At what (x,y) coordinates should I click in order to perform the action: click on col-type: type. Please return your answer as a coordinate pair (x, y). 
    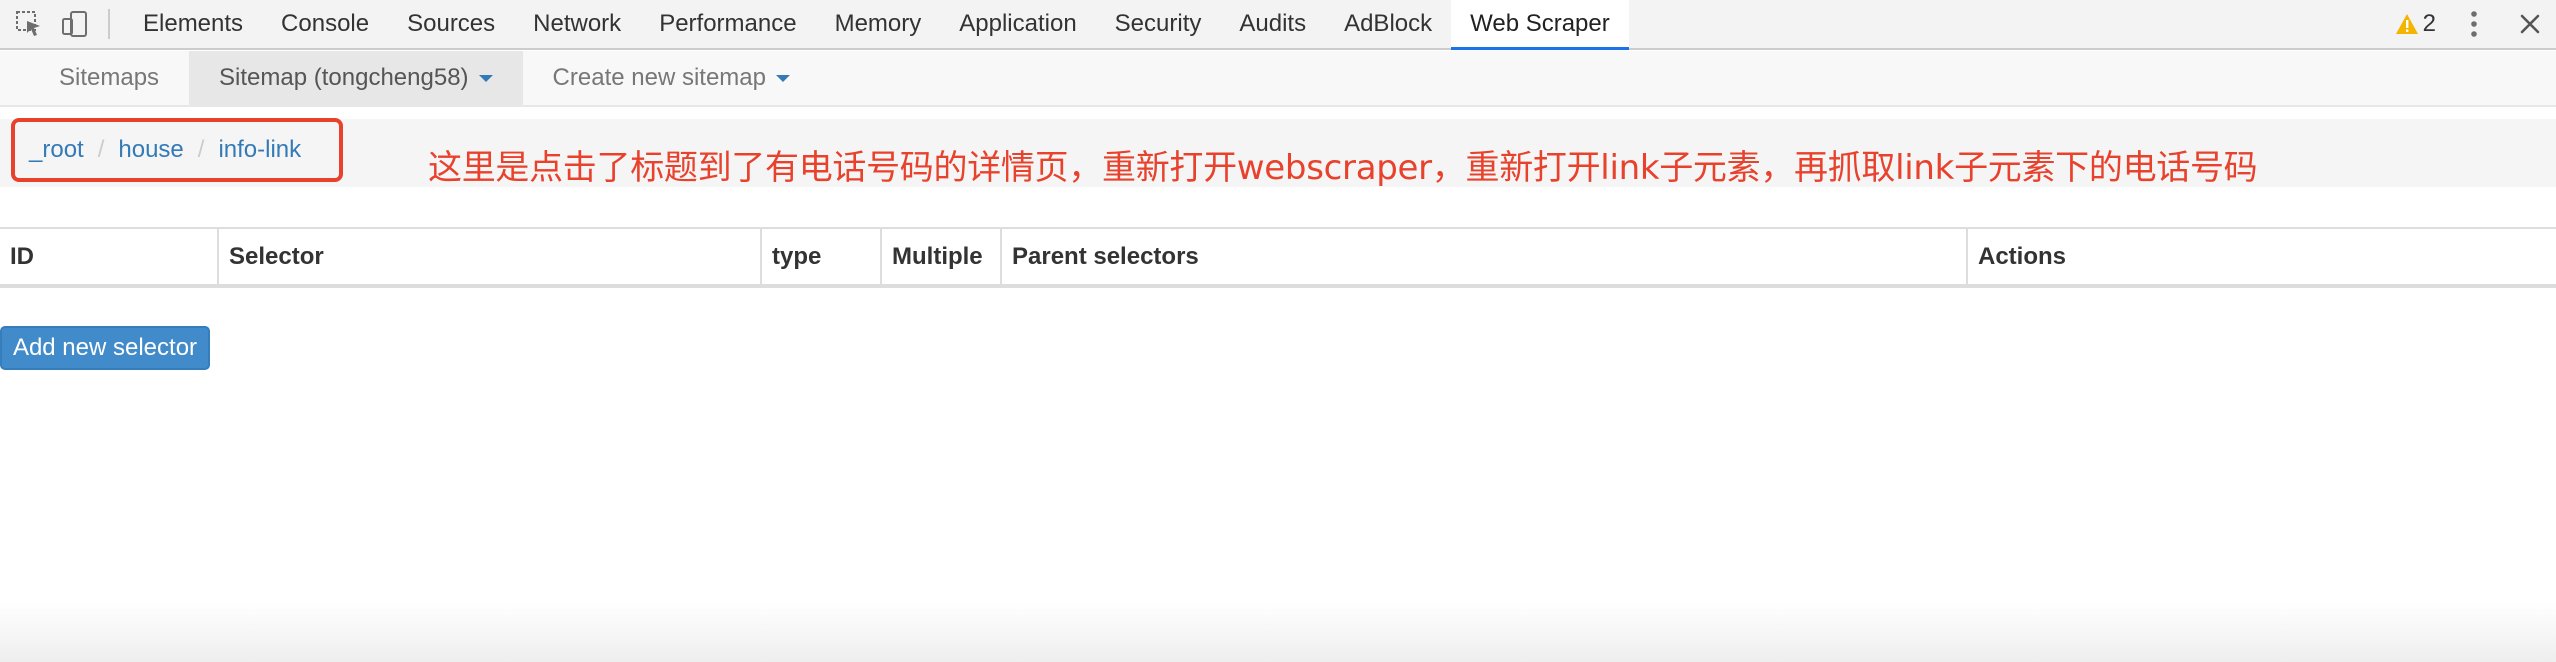
    Looking at the image, I should click on (821, 257).